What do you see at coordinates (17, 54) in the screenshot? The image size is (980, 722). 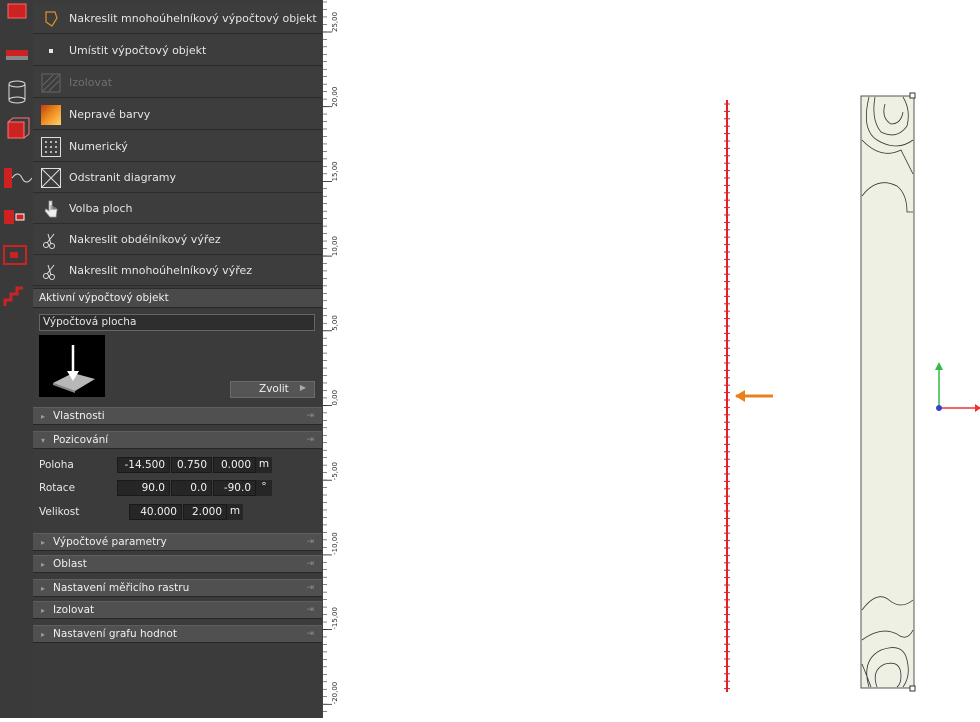 I see `wall-tool-icon` at bounding box center [17, 54].